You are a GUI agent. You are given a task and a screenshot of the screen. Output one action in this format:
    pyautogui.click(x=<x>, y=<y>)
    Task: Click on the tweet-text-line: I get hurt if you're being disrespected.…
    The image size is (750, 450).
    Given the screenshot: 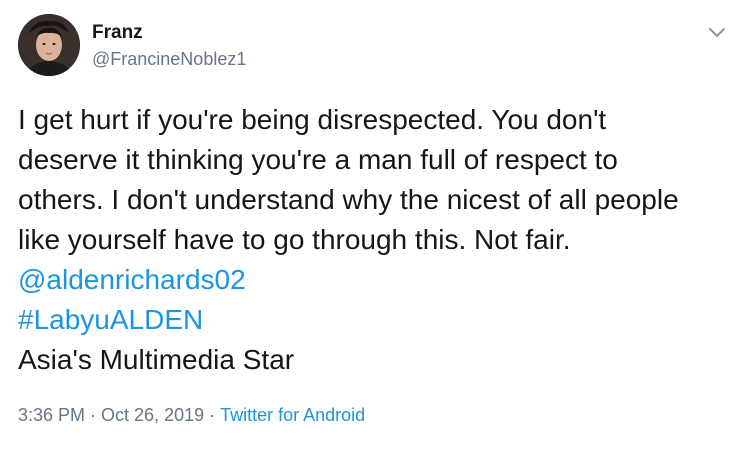 What is the action you would take?
    pyautogui.click(x=312, y=119)
    